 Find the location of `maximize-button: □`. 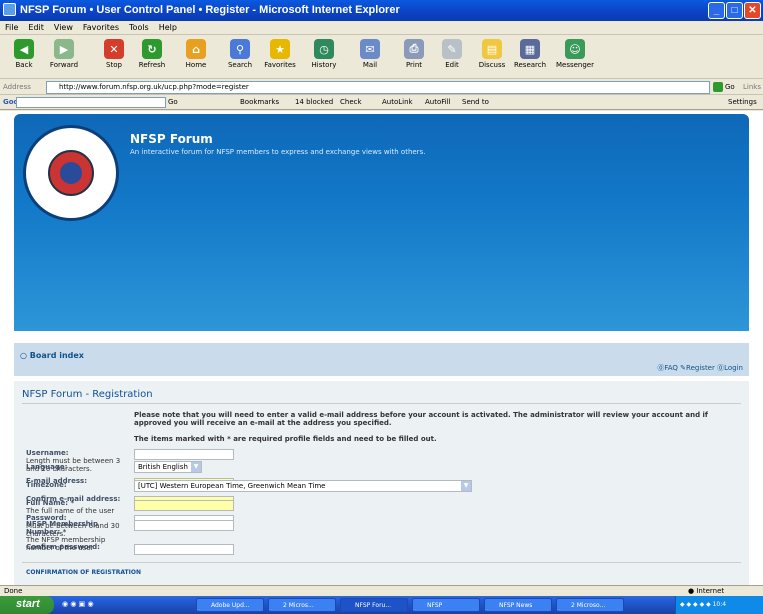

maximize-button: □ is located at coordinates (734, 10).